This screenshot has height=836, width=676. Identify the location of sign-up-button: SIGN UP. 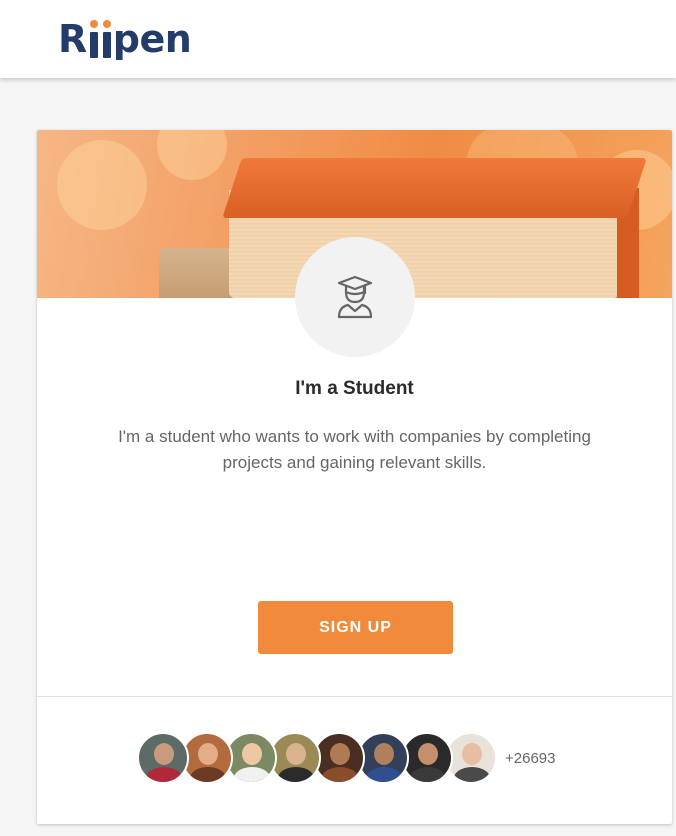
(355, 627).